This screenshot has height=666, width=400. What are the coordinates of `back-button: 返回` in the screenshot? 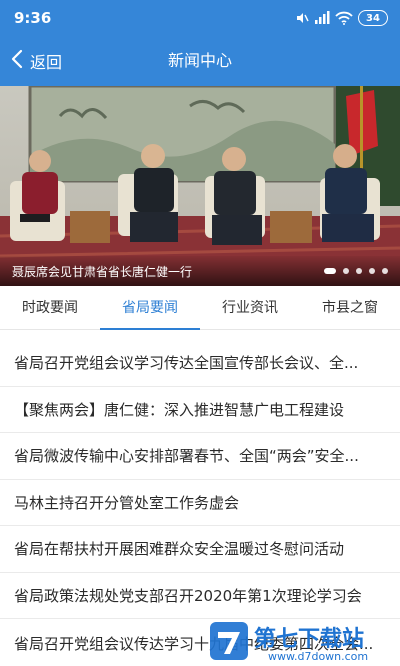 It's located at (36, 61).